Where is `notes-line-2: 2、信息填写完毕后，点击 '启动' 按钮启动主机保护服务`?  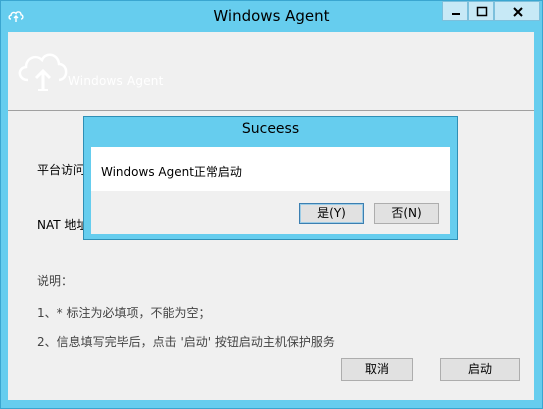 notes-line-2: 2、信息填写完毕后，点击 '启动' 按钮启动主机保护服务 is located at coordinates (186, 342).